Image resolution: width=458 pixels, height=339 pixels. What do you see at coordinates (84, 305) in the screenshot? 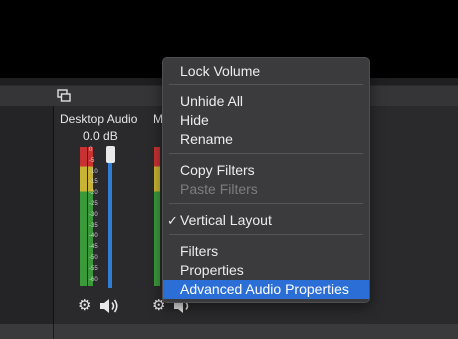
I see `gear-icon: ⚙` at bounding box center [84, 305].